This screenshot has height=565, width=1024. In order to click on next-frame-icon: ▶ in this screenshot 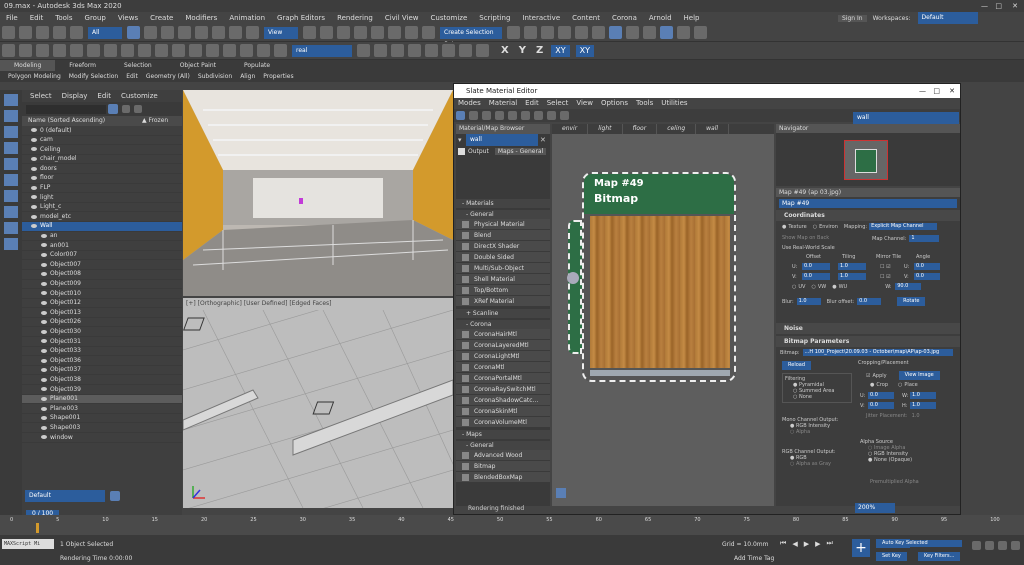, I will do `click(817, 544)`.